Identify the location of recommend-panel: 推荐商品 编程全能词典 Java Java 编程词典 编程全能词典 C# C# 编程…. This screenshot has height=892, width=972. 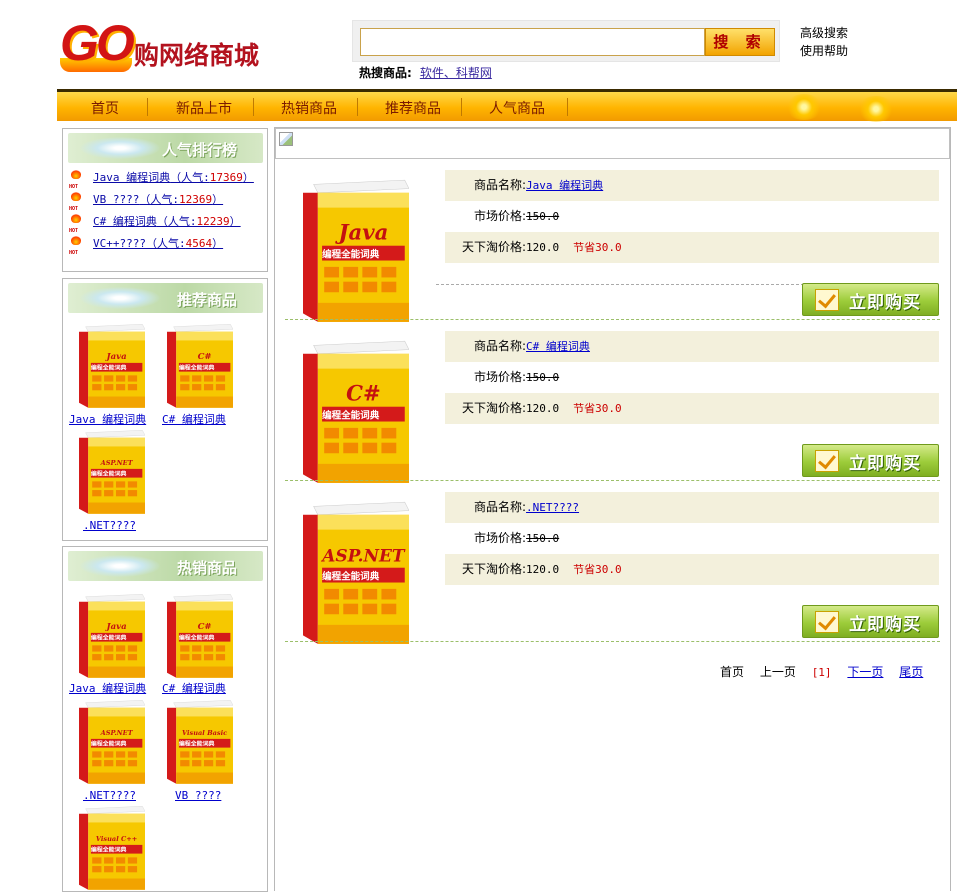
(165, 409).